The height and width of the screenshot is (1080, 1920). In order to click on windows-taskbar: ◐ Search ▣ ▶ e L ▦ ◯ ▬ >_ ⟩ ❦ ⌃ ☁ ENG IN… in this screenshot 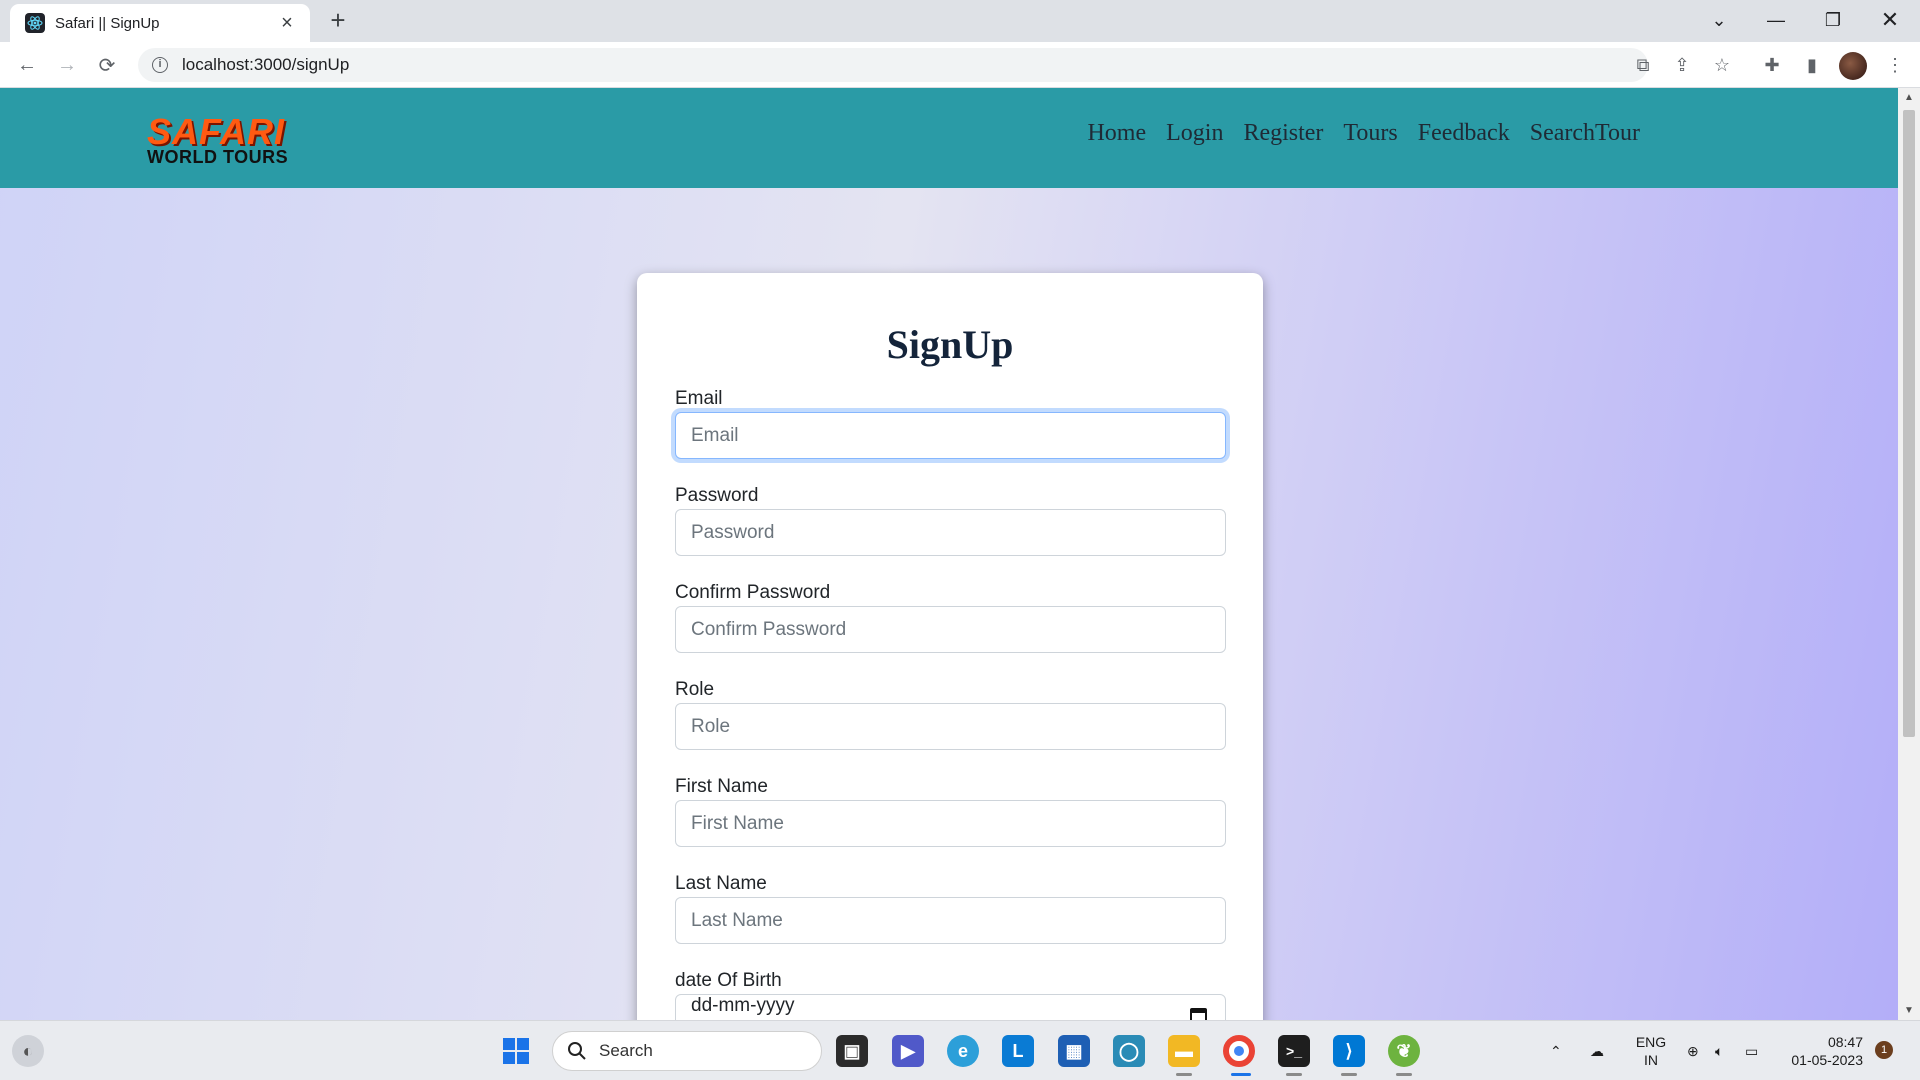, I will do `click(960, 1050)`.